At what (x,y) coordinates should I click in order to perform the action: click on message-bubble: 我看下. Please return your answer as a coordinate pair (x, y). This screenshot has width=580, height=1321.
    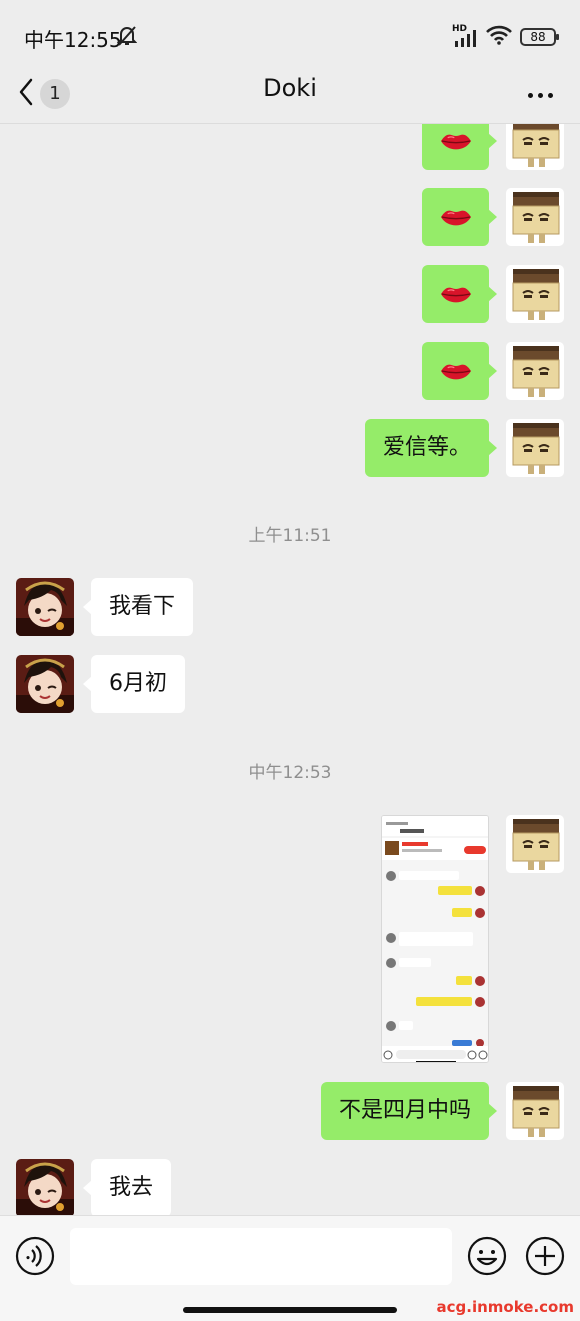
    Looking at the image, I should click on (138, 607).